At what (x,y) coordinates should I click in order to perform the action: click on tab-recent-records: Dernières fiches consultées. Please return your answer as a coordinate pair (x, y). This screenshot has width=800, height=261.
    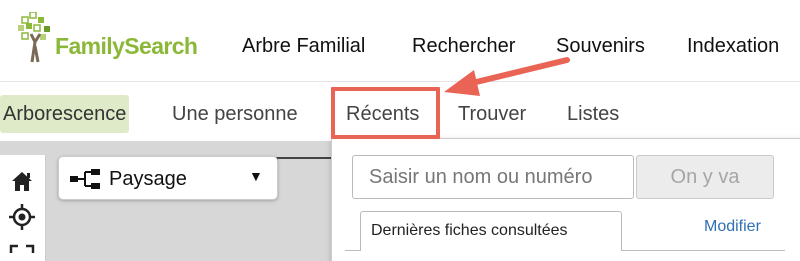
    Looking at the image, I should click on (491, 231).